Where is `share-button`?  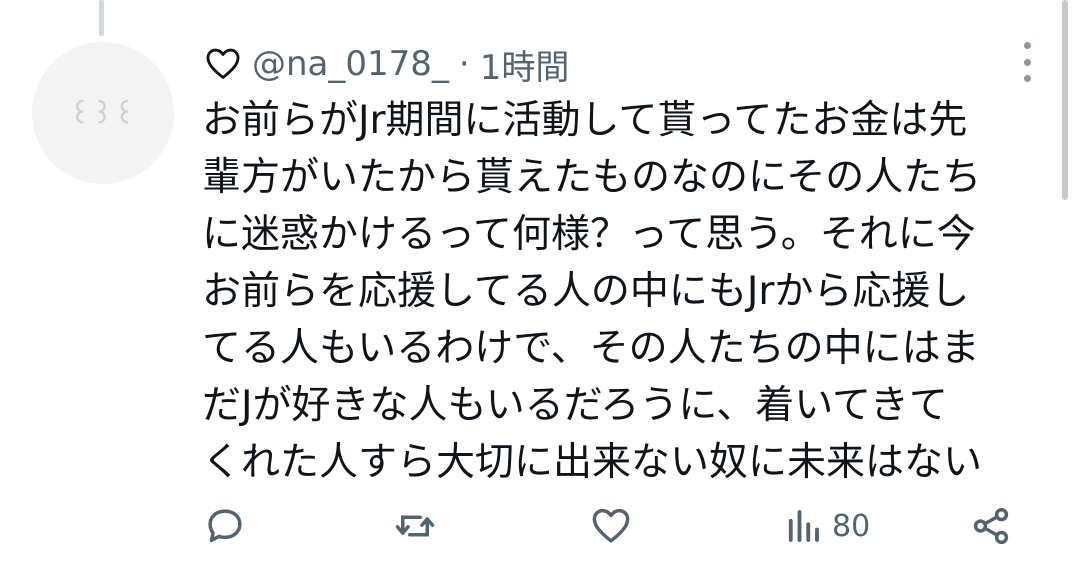
share-button is located at coordinates (991, 526).